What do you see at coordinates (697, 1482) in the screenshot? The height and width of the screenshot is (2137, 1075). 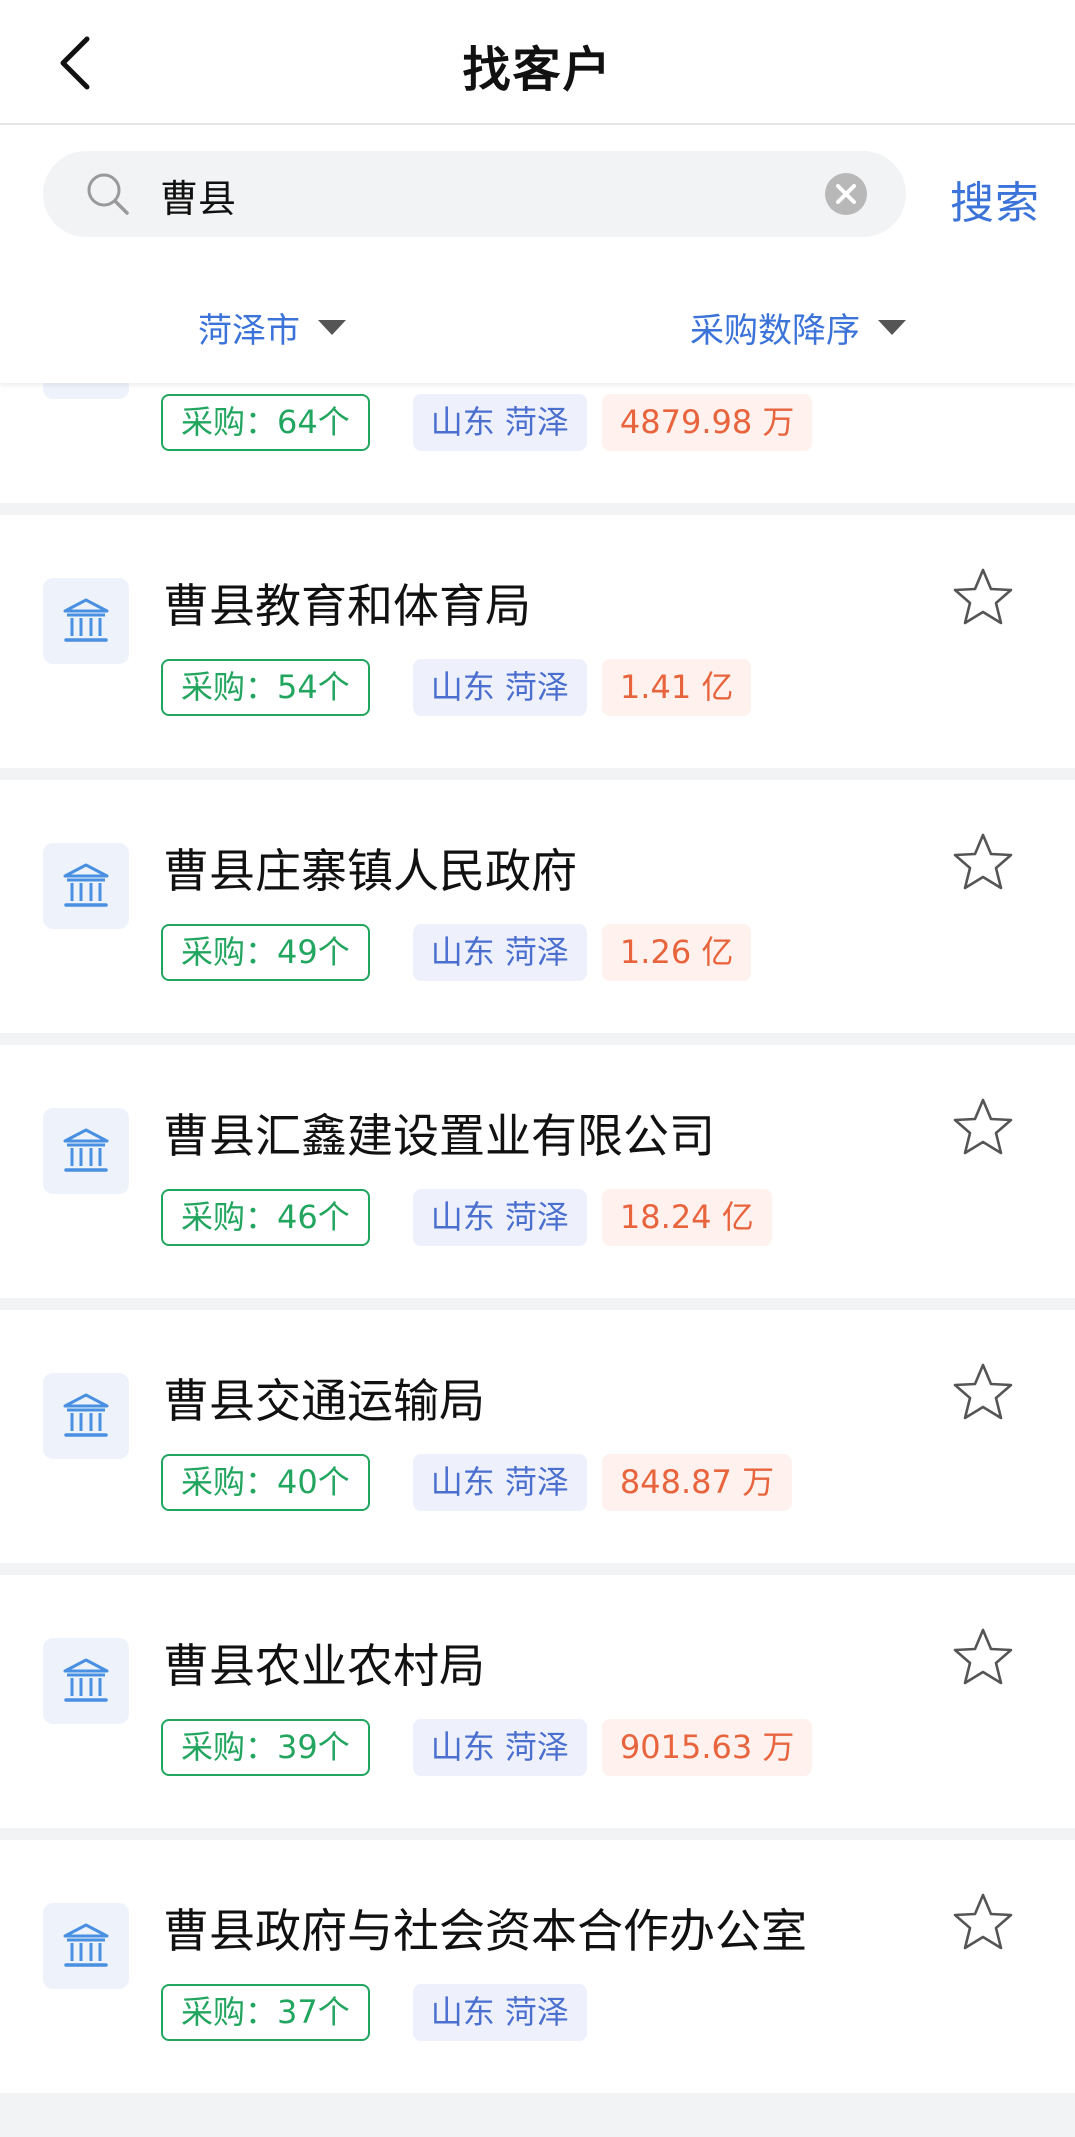 I see `amount-badge: 848.87 万` at bounding box center [697, 1482].